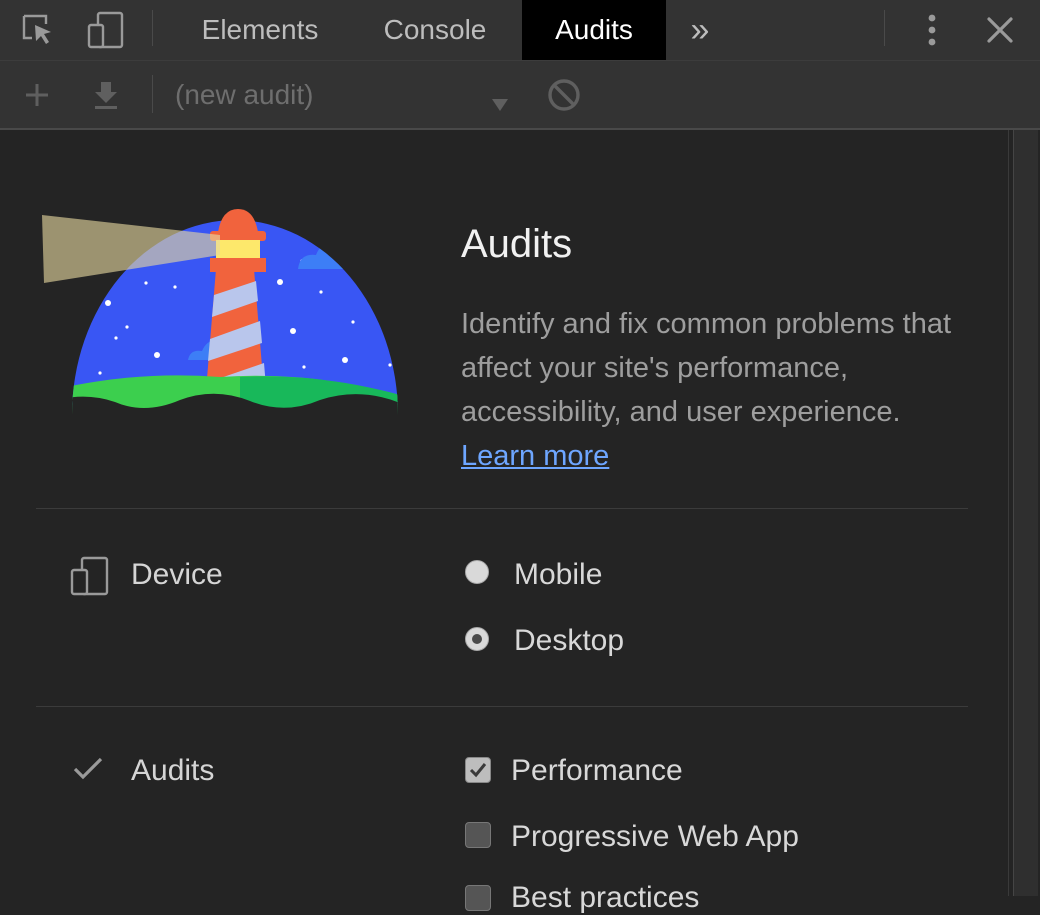 This screenshot has height=915, width=1040. Describe the element at coordinates (152, 94) in the screenshot. I see `toolbar-separator` at that location.